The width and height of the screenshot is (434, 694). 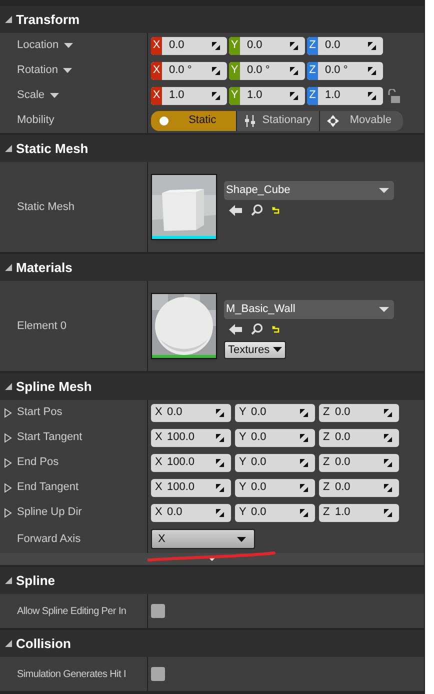 I want to click on section-header: Collision, so click(x=212, y=643).